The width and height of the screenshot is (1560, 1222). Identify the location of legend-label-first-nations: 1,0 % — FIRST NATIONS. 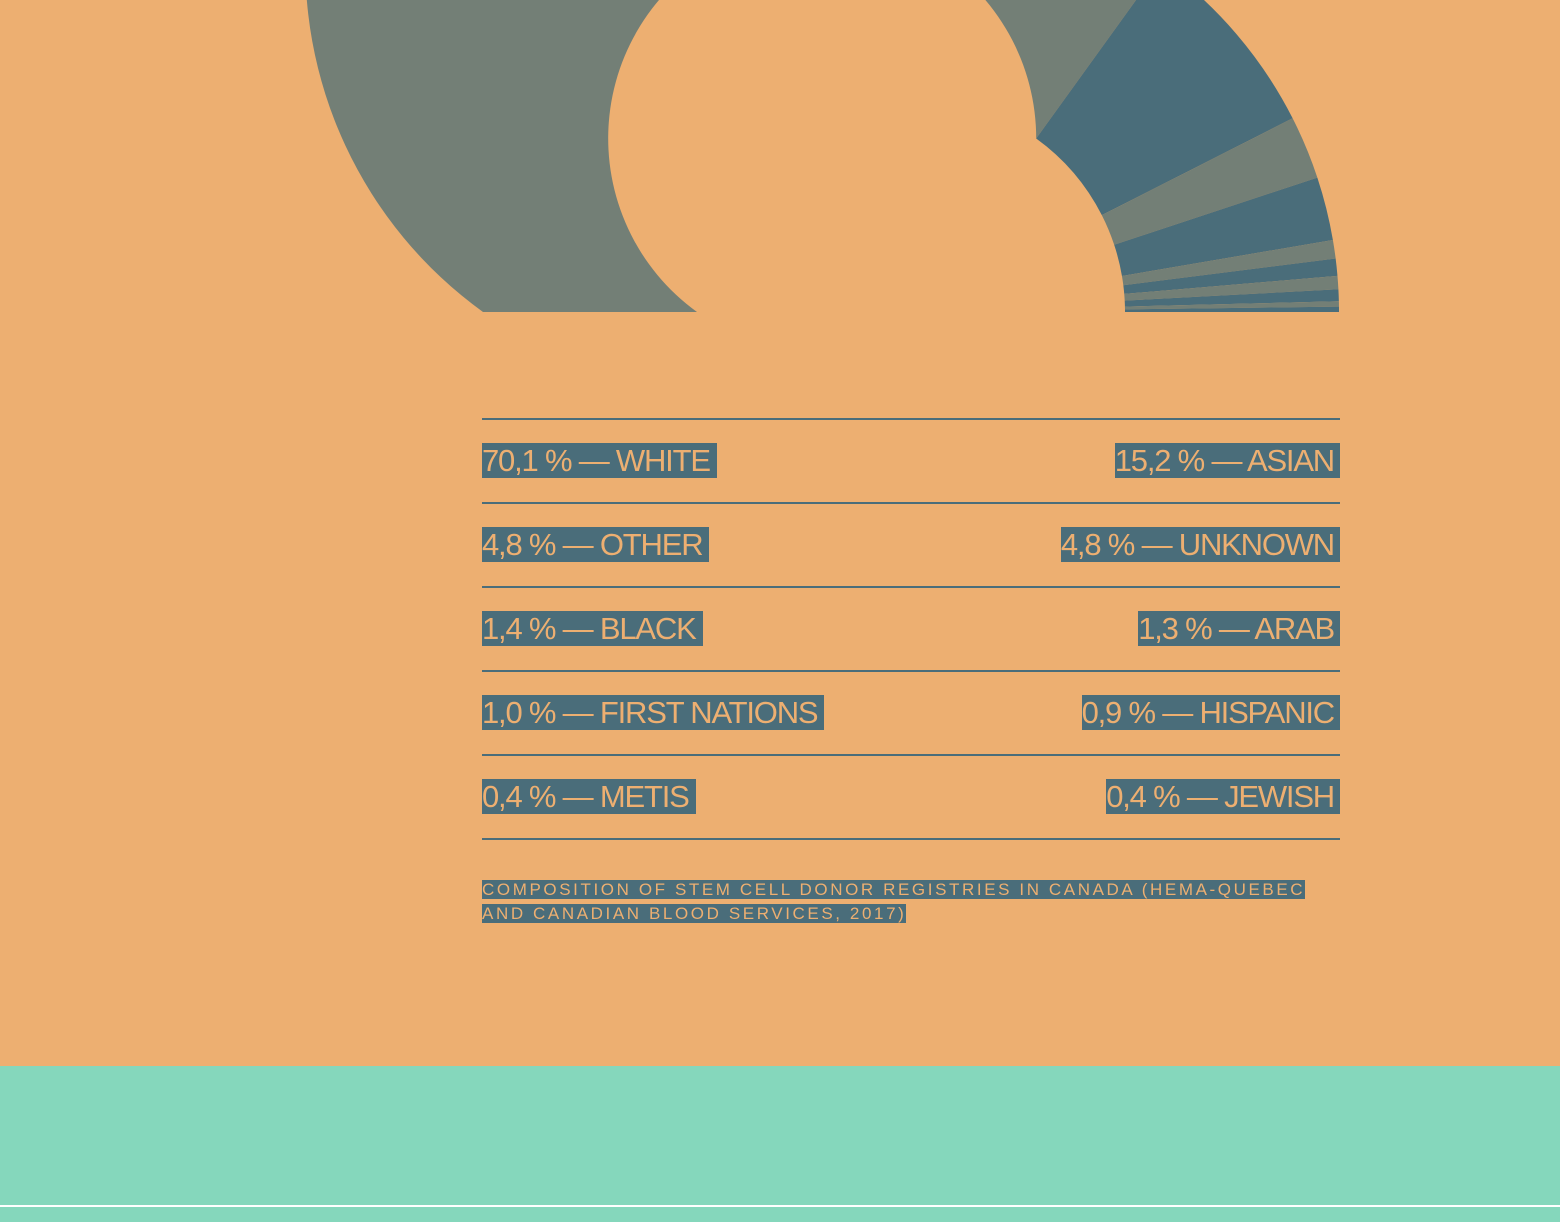
(653, 713).